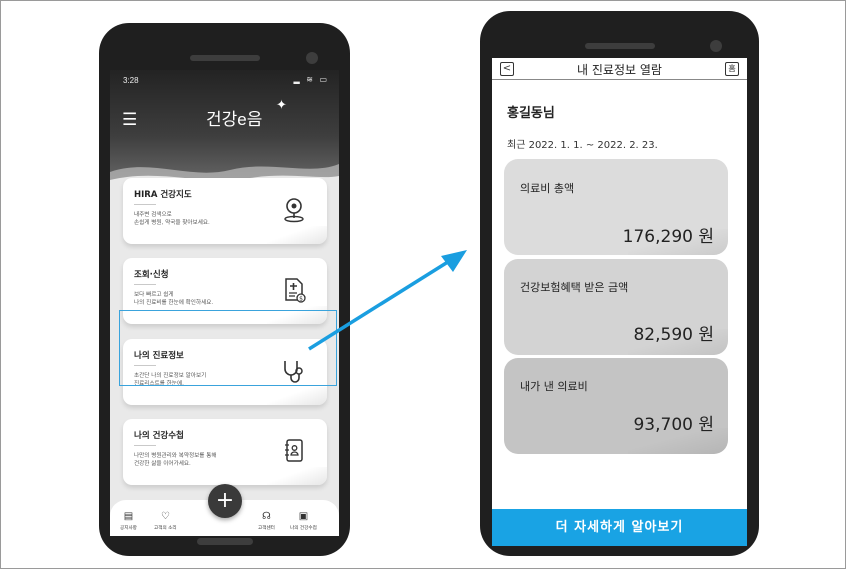 The width and height of the screenshot is (846, 569). Describe the element at coordinates (165, 528) in the screenshot. I see `nav-label: 고객의 소리` at that location.